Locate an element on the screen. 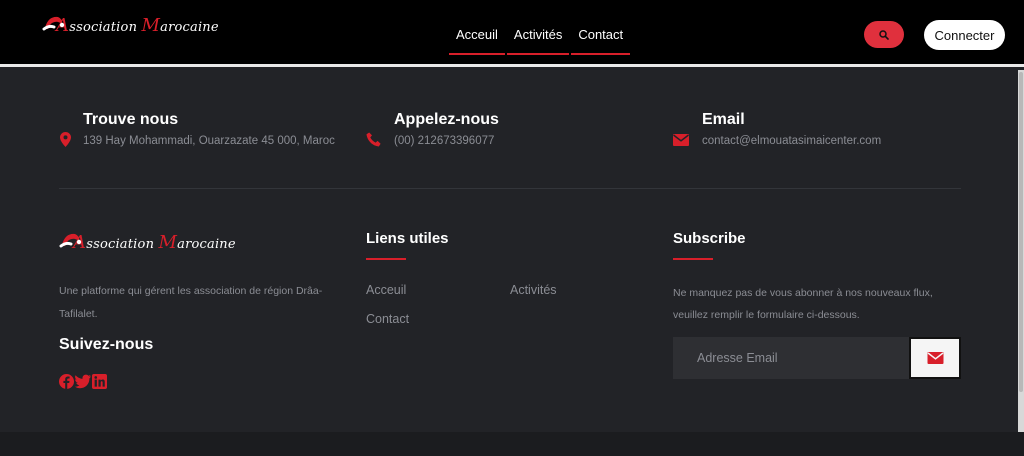 The image size is (1024, 456). nav-acceuil: Acceuil is located at coordinates (477, 36).